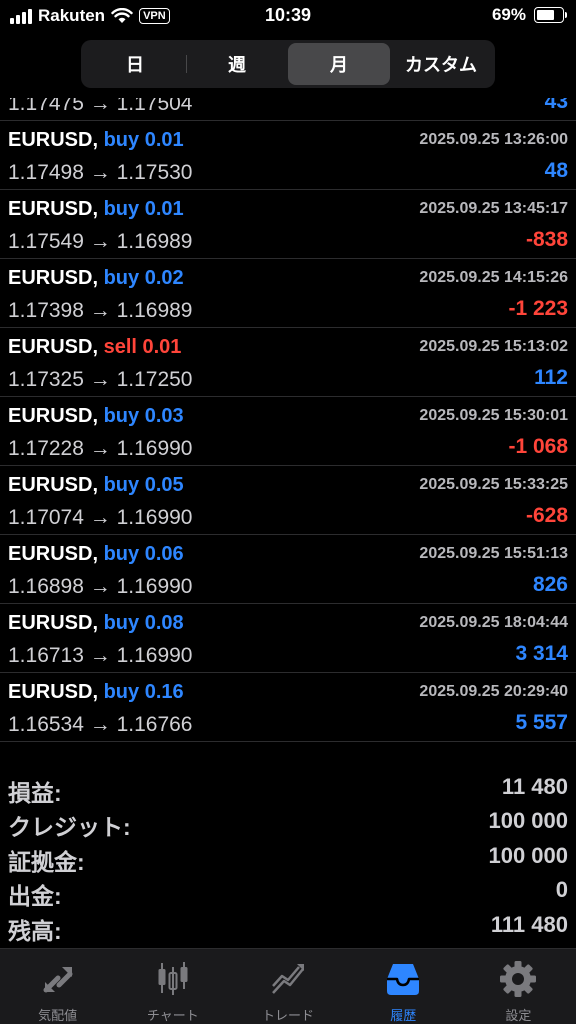 The height and width of the screenshot is (1024, 576). Describe the element at coordinates (493, 553) in the screenshot. I see `trade-datetime: 2025.09.25 15:51:13` at that location.